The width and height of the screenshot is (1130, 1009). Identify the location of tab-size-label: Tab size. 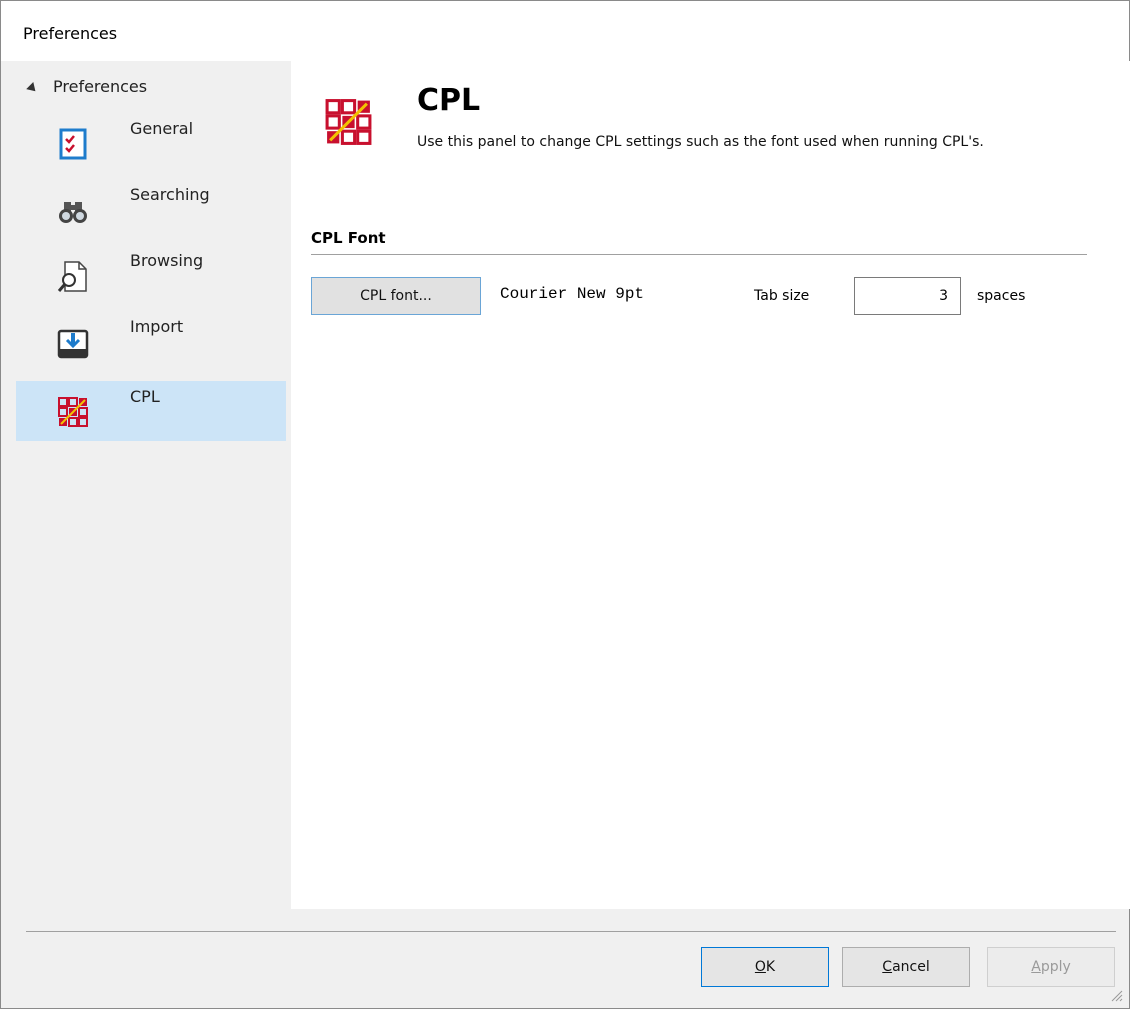
(782, 296).